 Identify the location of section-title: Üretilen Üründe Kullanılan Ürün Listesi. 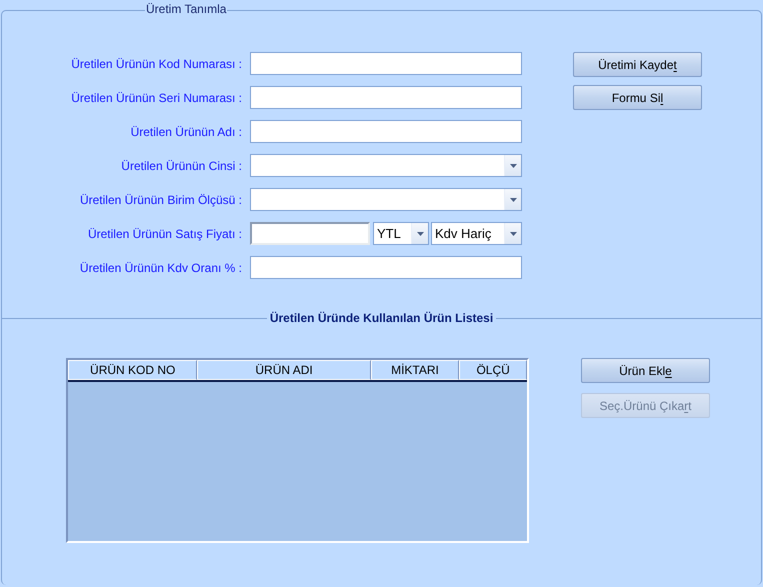
(381, 318).